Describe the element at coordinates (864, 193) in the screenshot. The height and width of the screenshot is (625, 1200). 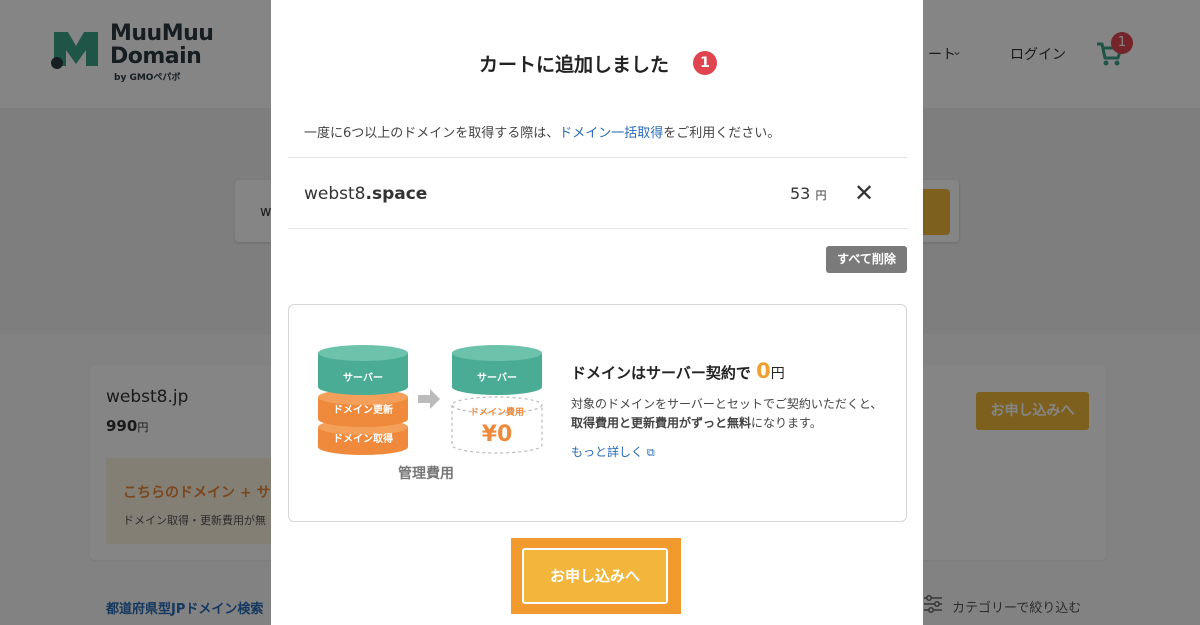
I see `close-icon: ✕` at that location.